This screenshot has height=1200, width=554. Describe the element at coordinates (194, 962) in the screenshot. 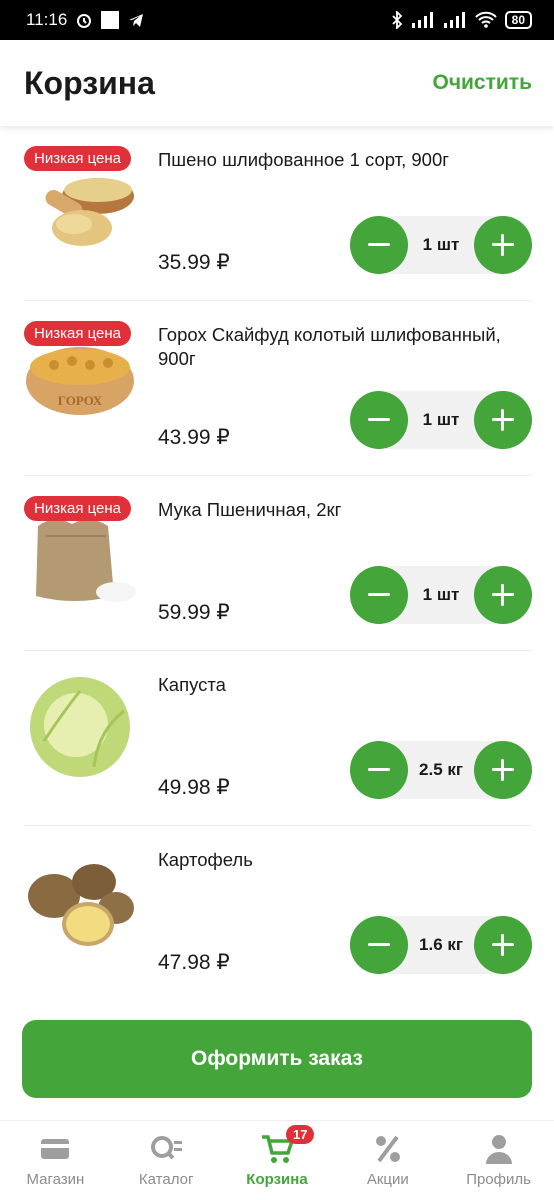

I see `item-price: 47.98 ₽` at that location.